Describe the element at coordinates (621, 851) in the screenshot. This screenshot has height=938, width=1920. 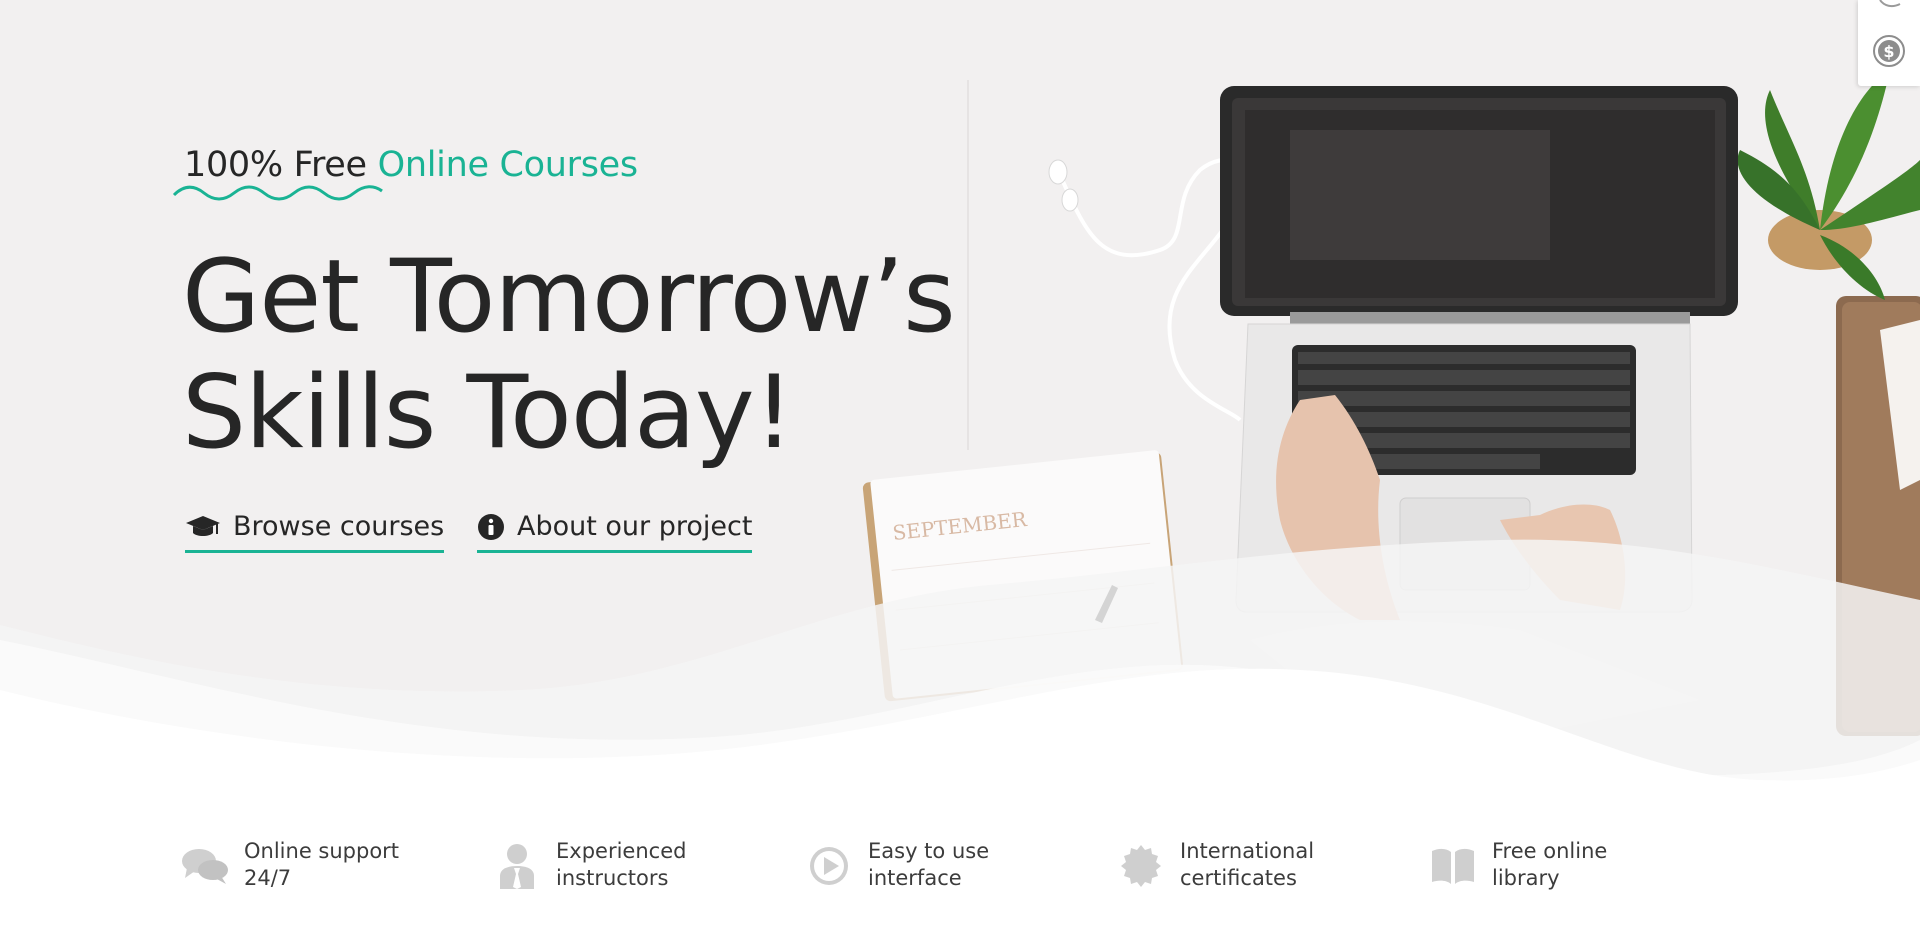
I see `feature-2-line-1: Experienced` at that location.